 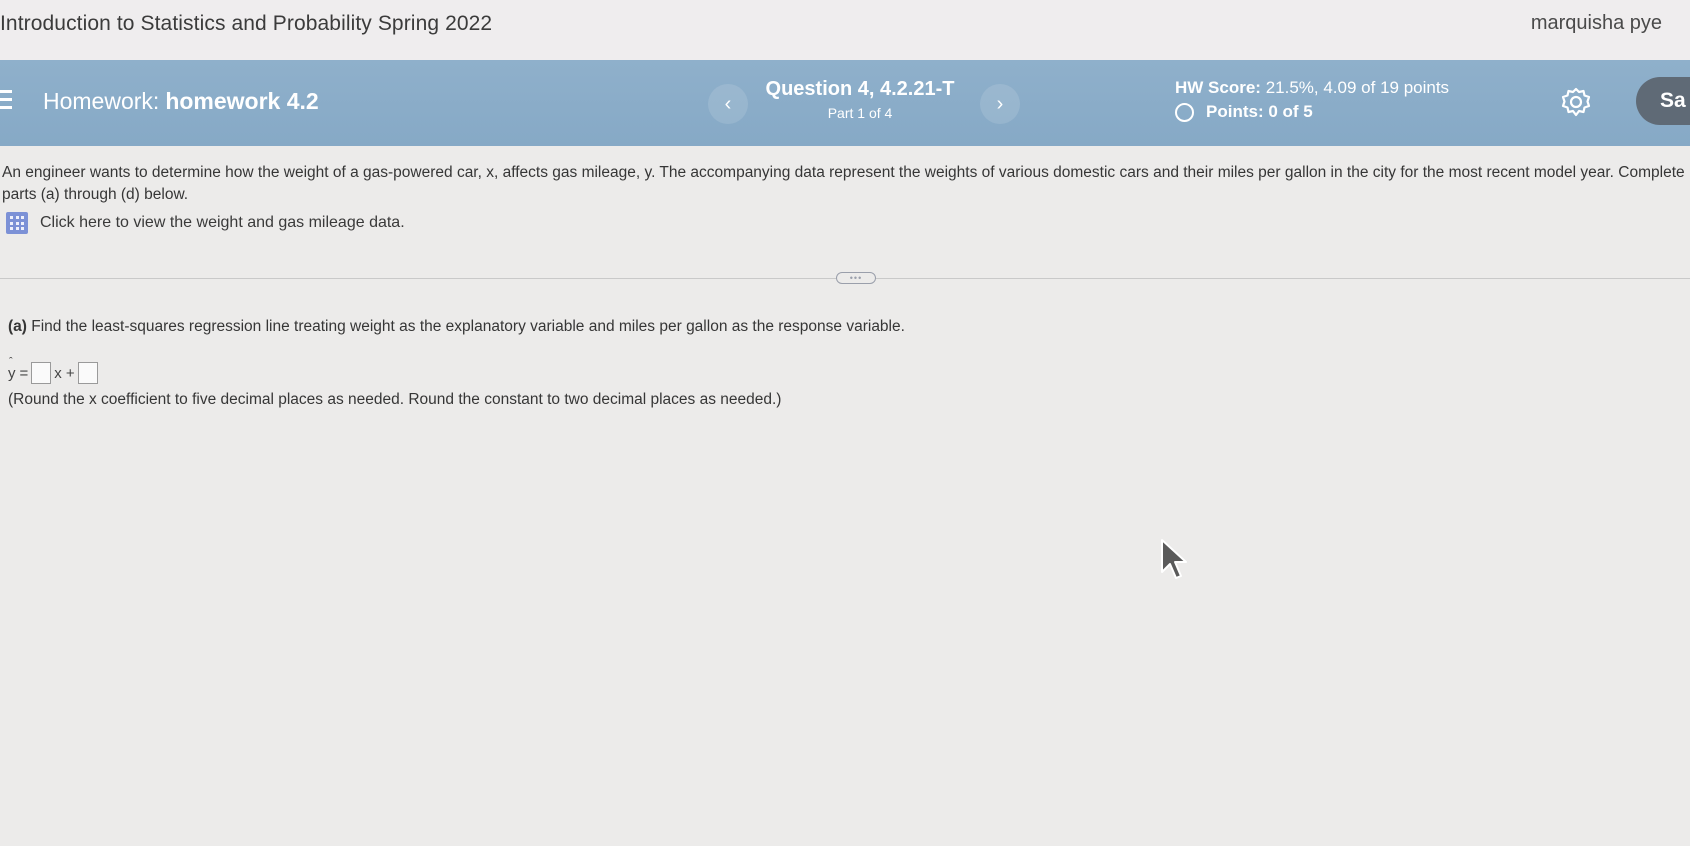 I want to click on hw-score-value: 21.5%, 4.09 of 19 points, so click(x=1357, y=87).